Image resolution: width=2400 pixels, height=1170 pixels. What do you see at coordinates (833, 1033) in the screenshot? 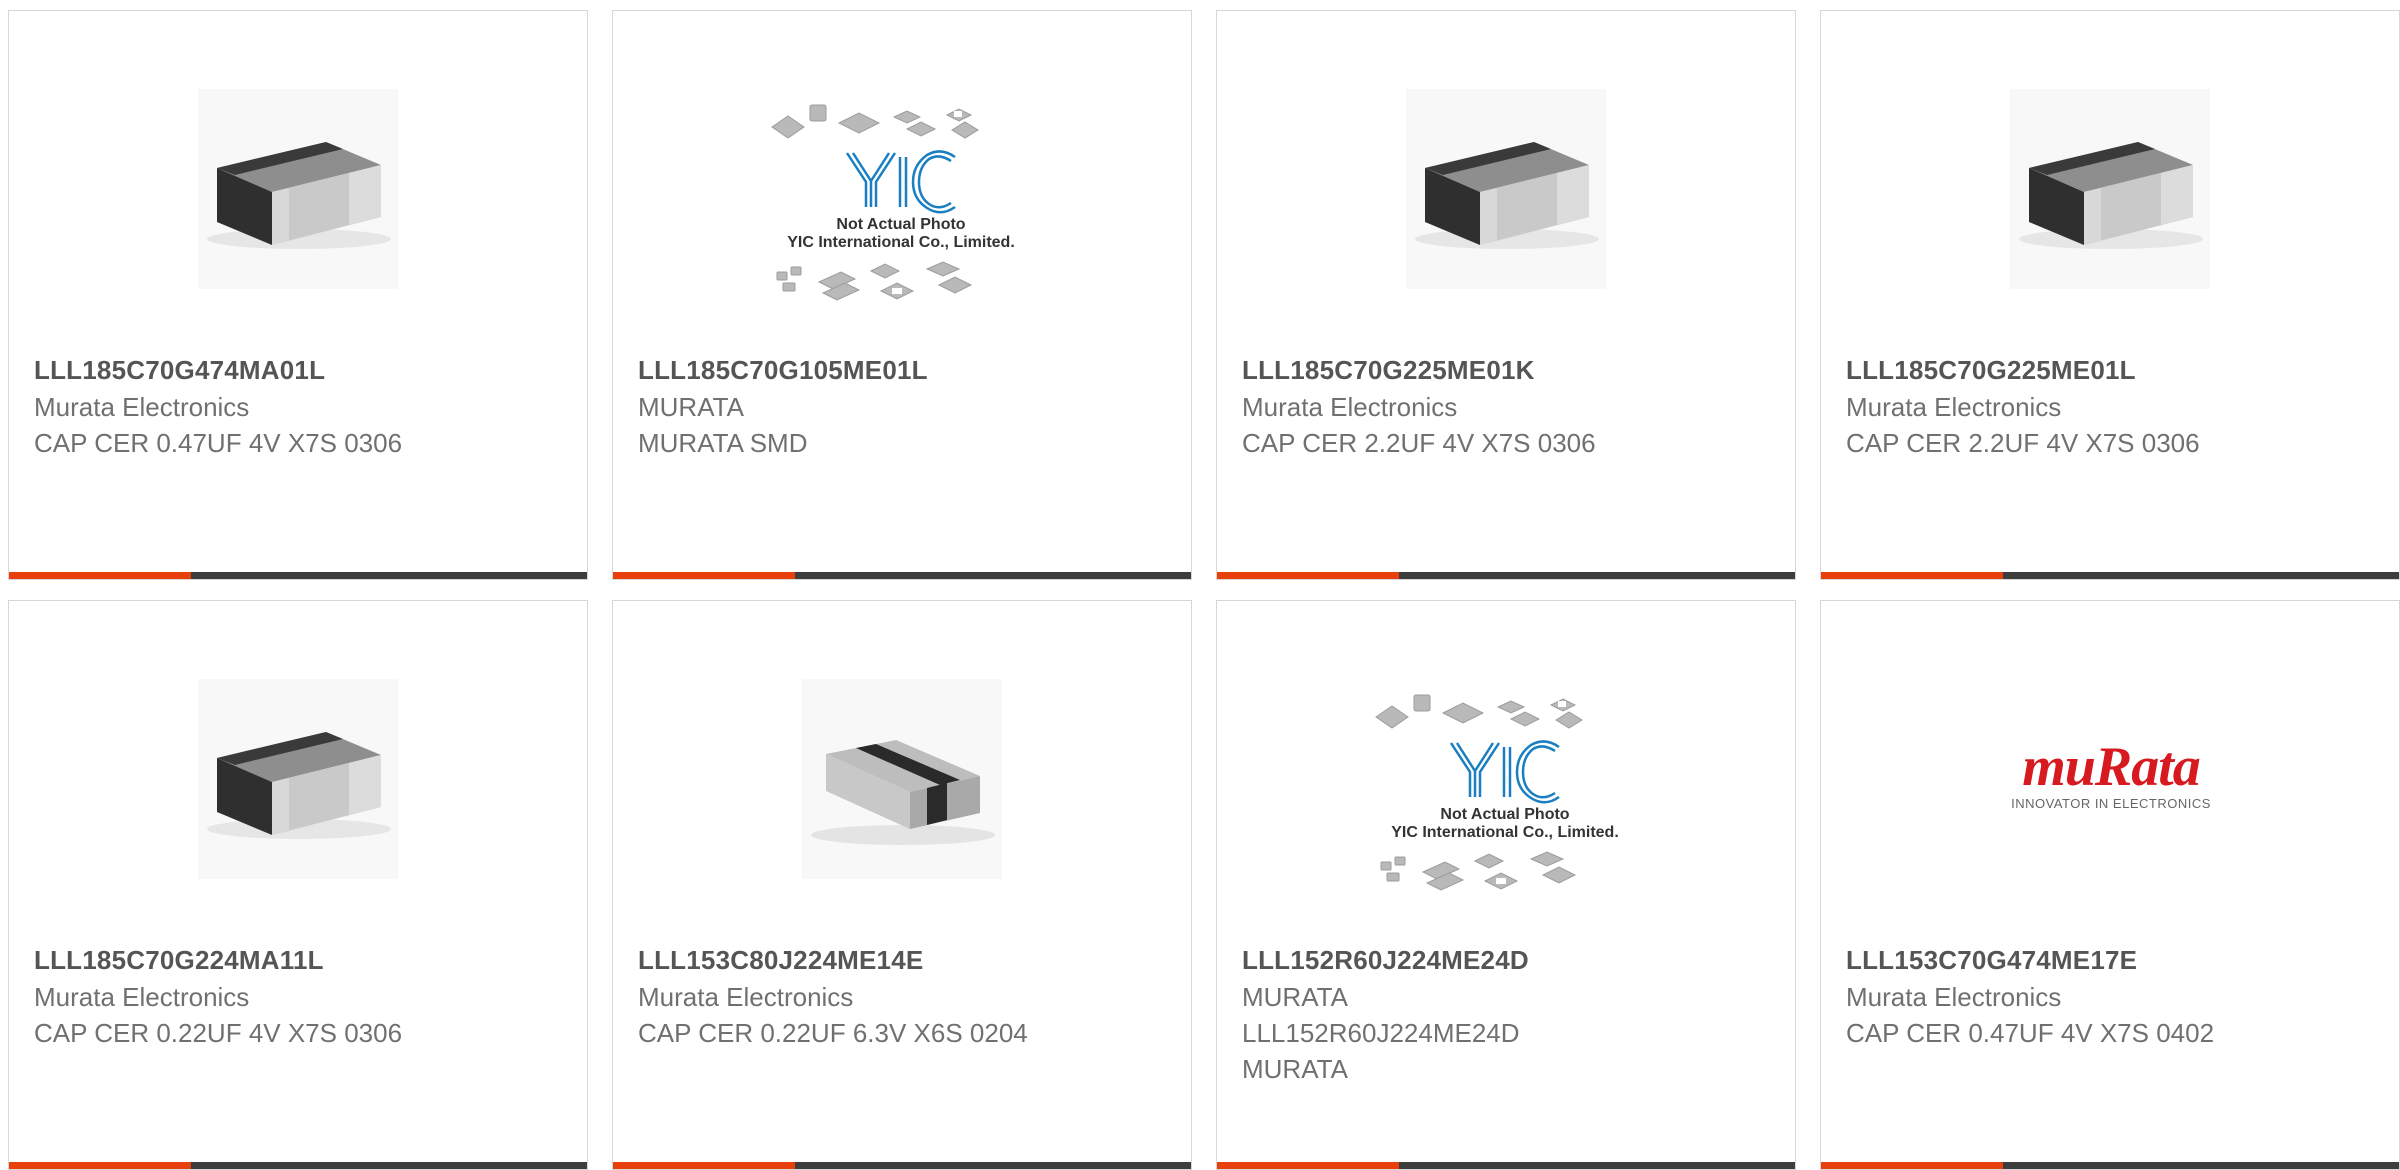
I see `product-description: CAP CER 0.22UF 6.3V X6S 0204` at bounding box center [833, 1033].